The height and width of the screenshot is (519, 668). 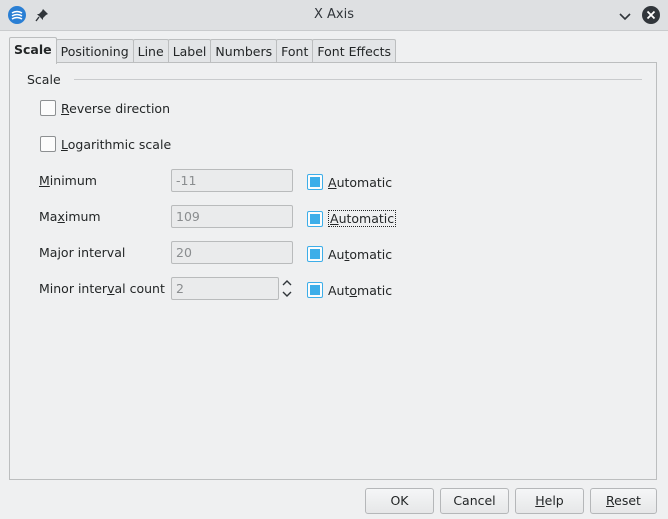 What do you see at coordinates (549, 501) in the screenshot?
I see `help-button: Help` at bounding box center [549, 501].